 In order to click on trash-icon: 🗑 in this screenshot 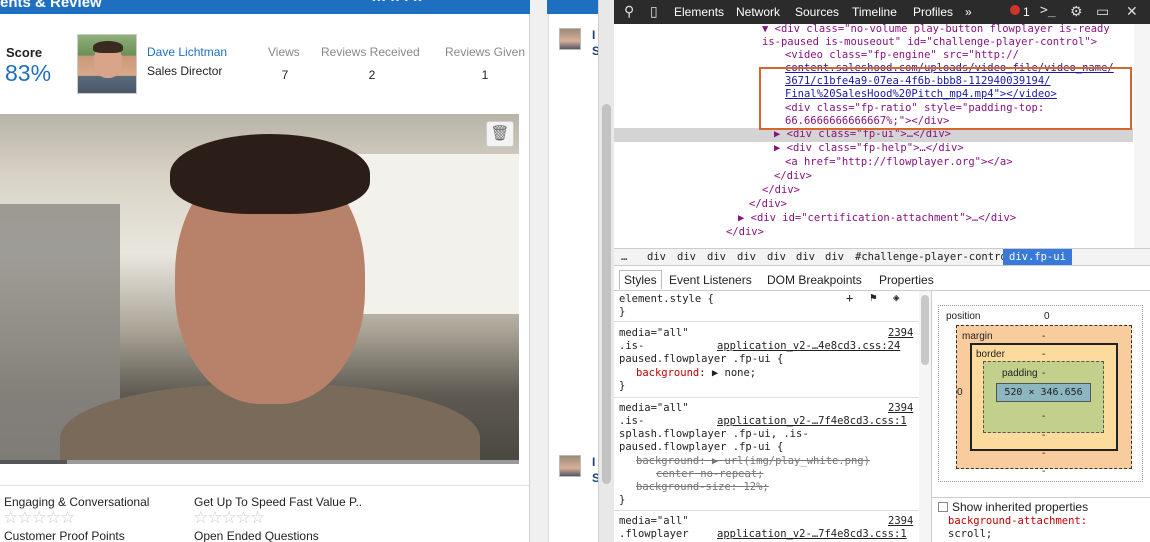, I will do `click(500, 134)`.